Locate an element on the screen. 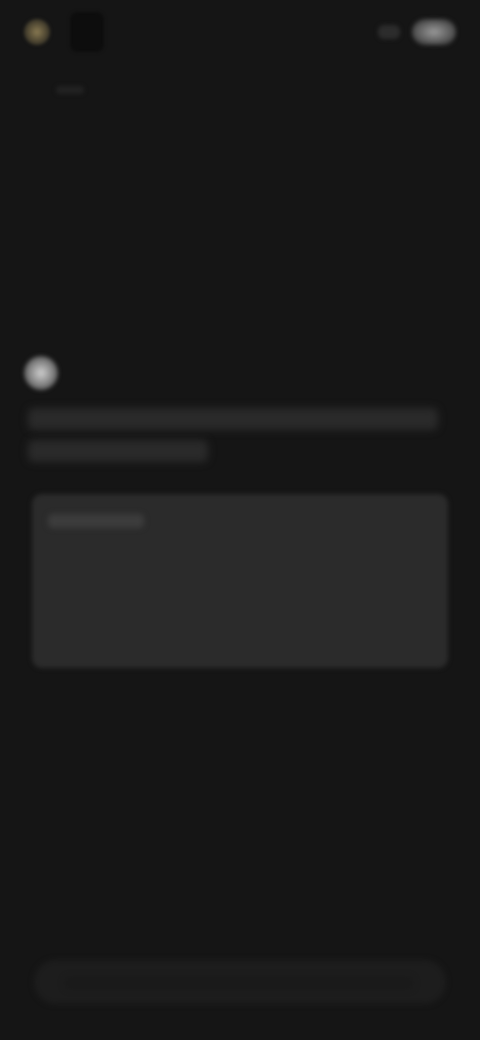  menu-icon is located at coordinates (389, 32).